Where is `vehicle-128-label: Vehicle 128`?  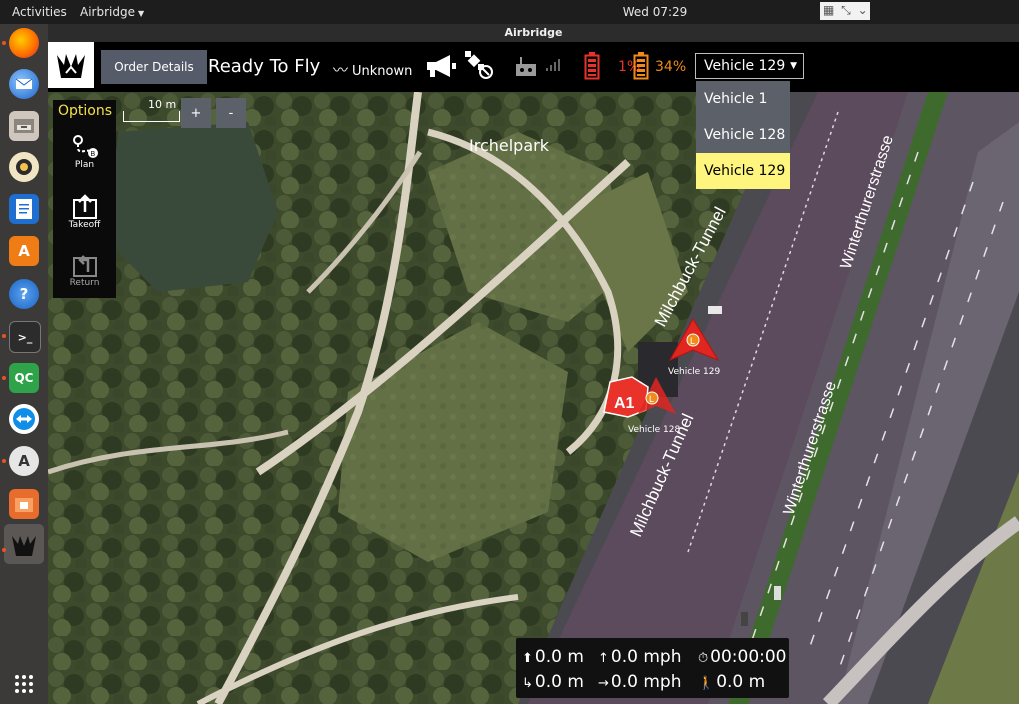 vehicle-128-label: Vehicle 128 is located at coordinates (654, 430).